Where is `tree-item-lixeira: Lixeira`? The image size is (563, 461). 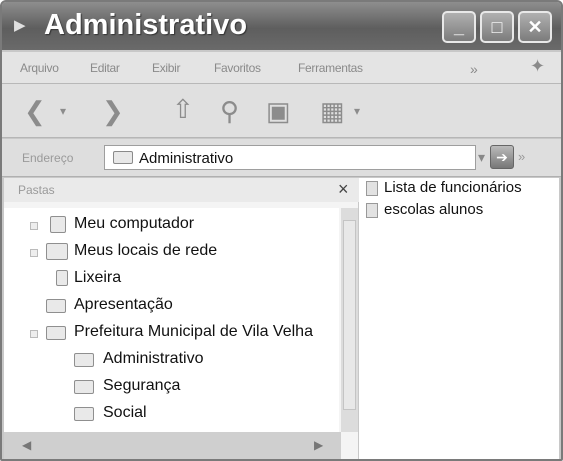
tree-item-lixeira: Lixeira is located at coordinates (169, 280).